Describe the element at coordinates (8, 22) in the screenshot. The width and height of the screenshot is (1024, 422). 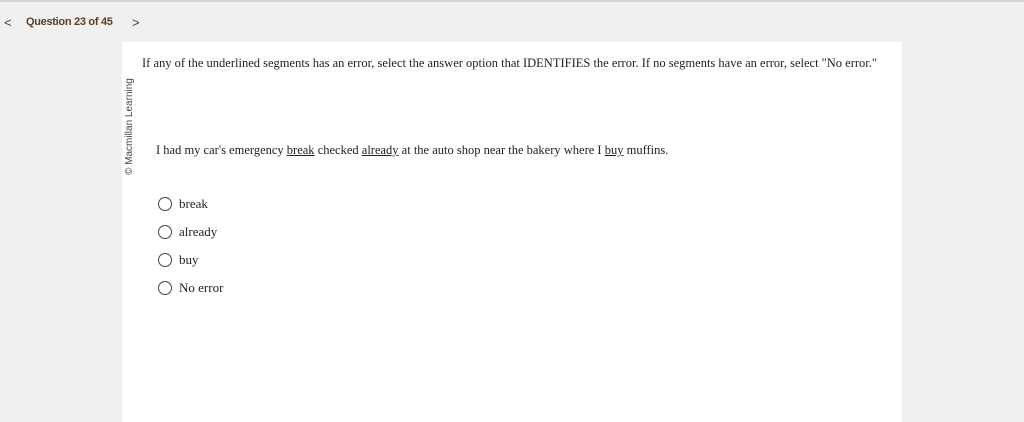
I see `chevron-left-icon: <` at that location.